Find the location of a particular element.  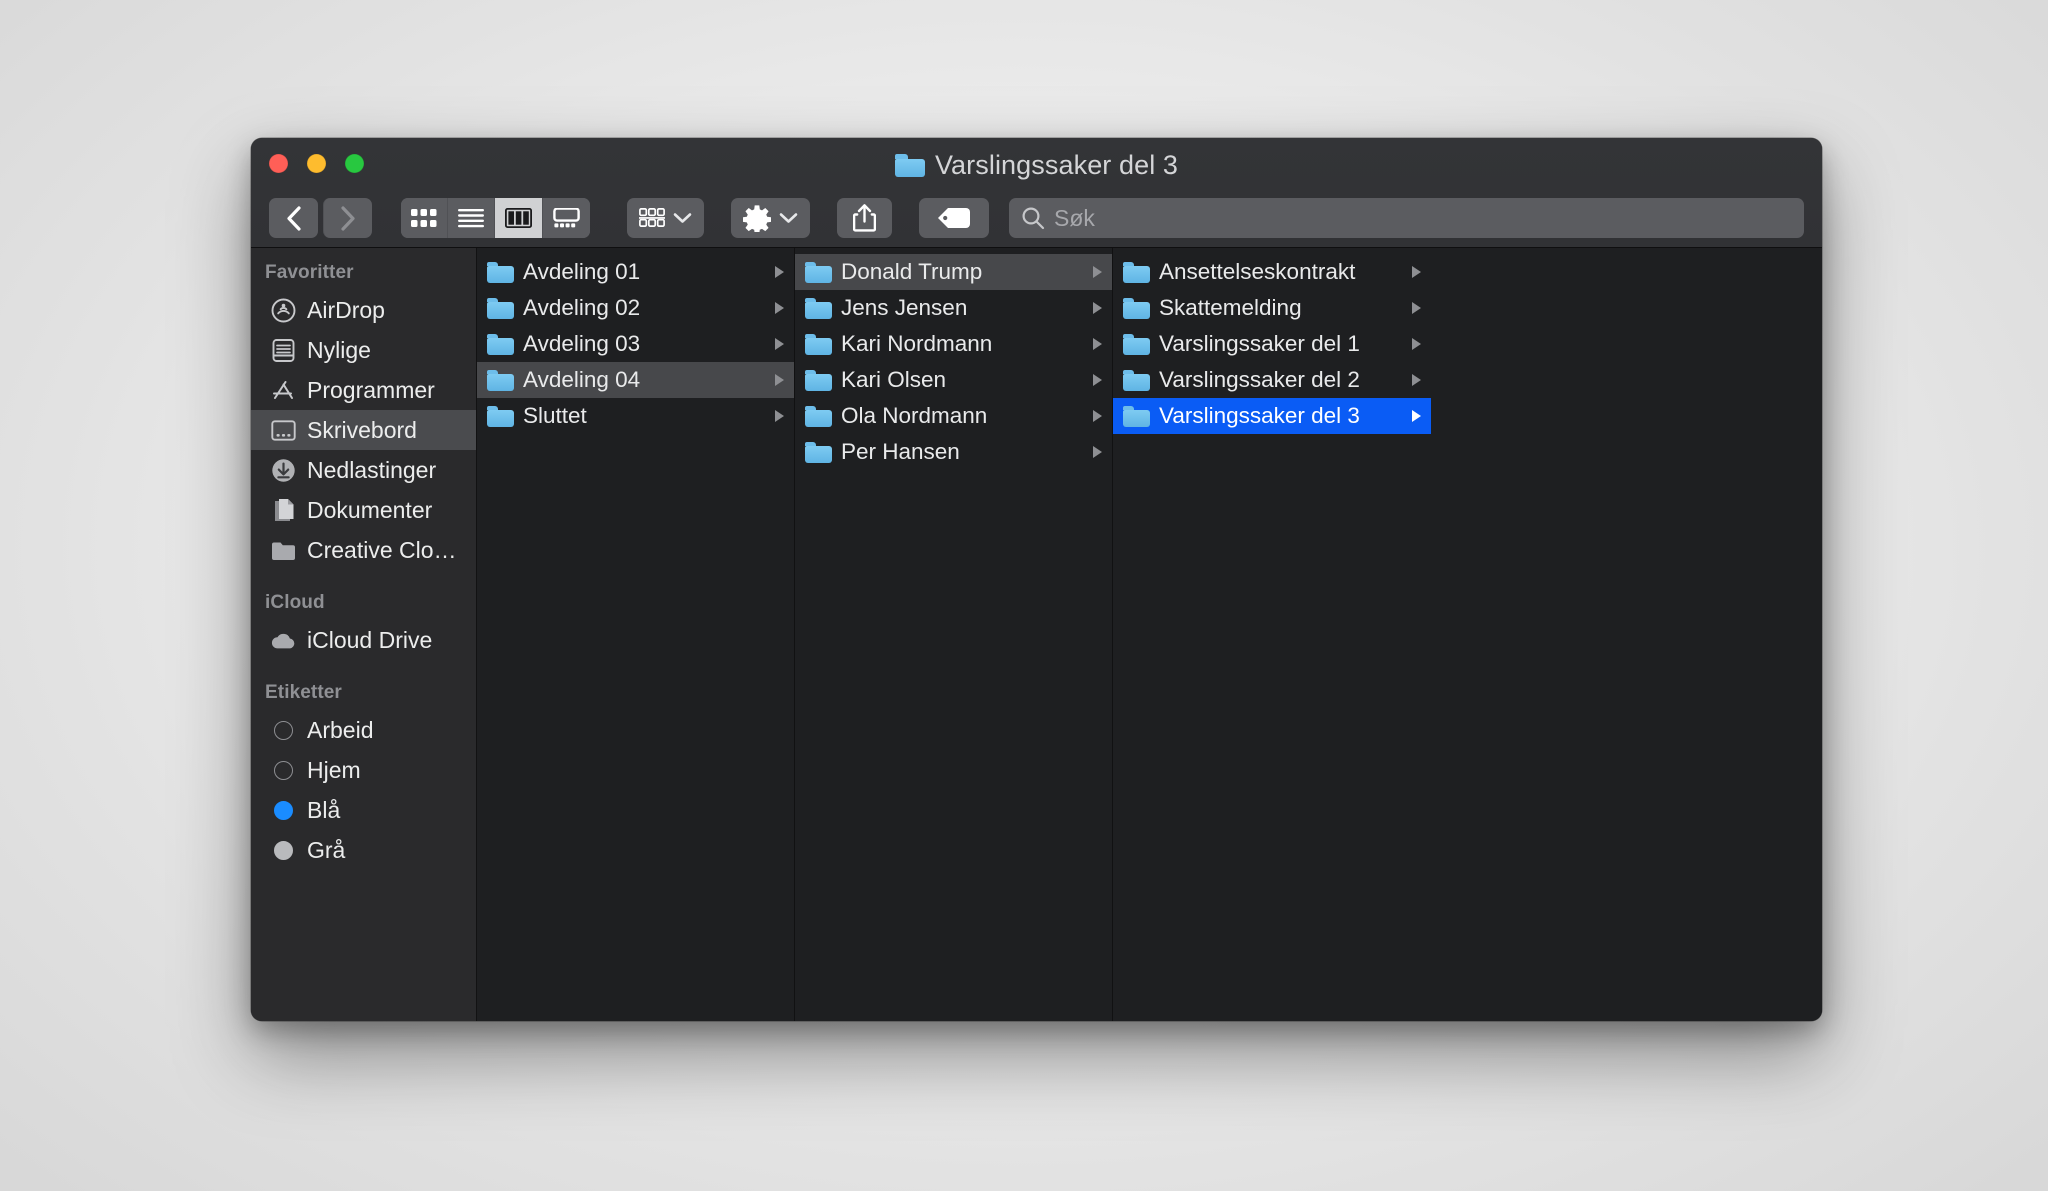

gallery-view-icon is located at coordinates (566, 218).